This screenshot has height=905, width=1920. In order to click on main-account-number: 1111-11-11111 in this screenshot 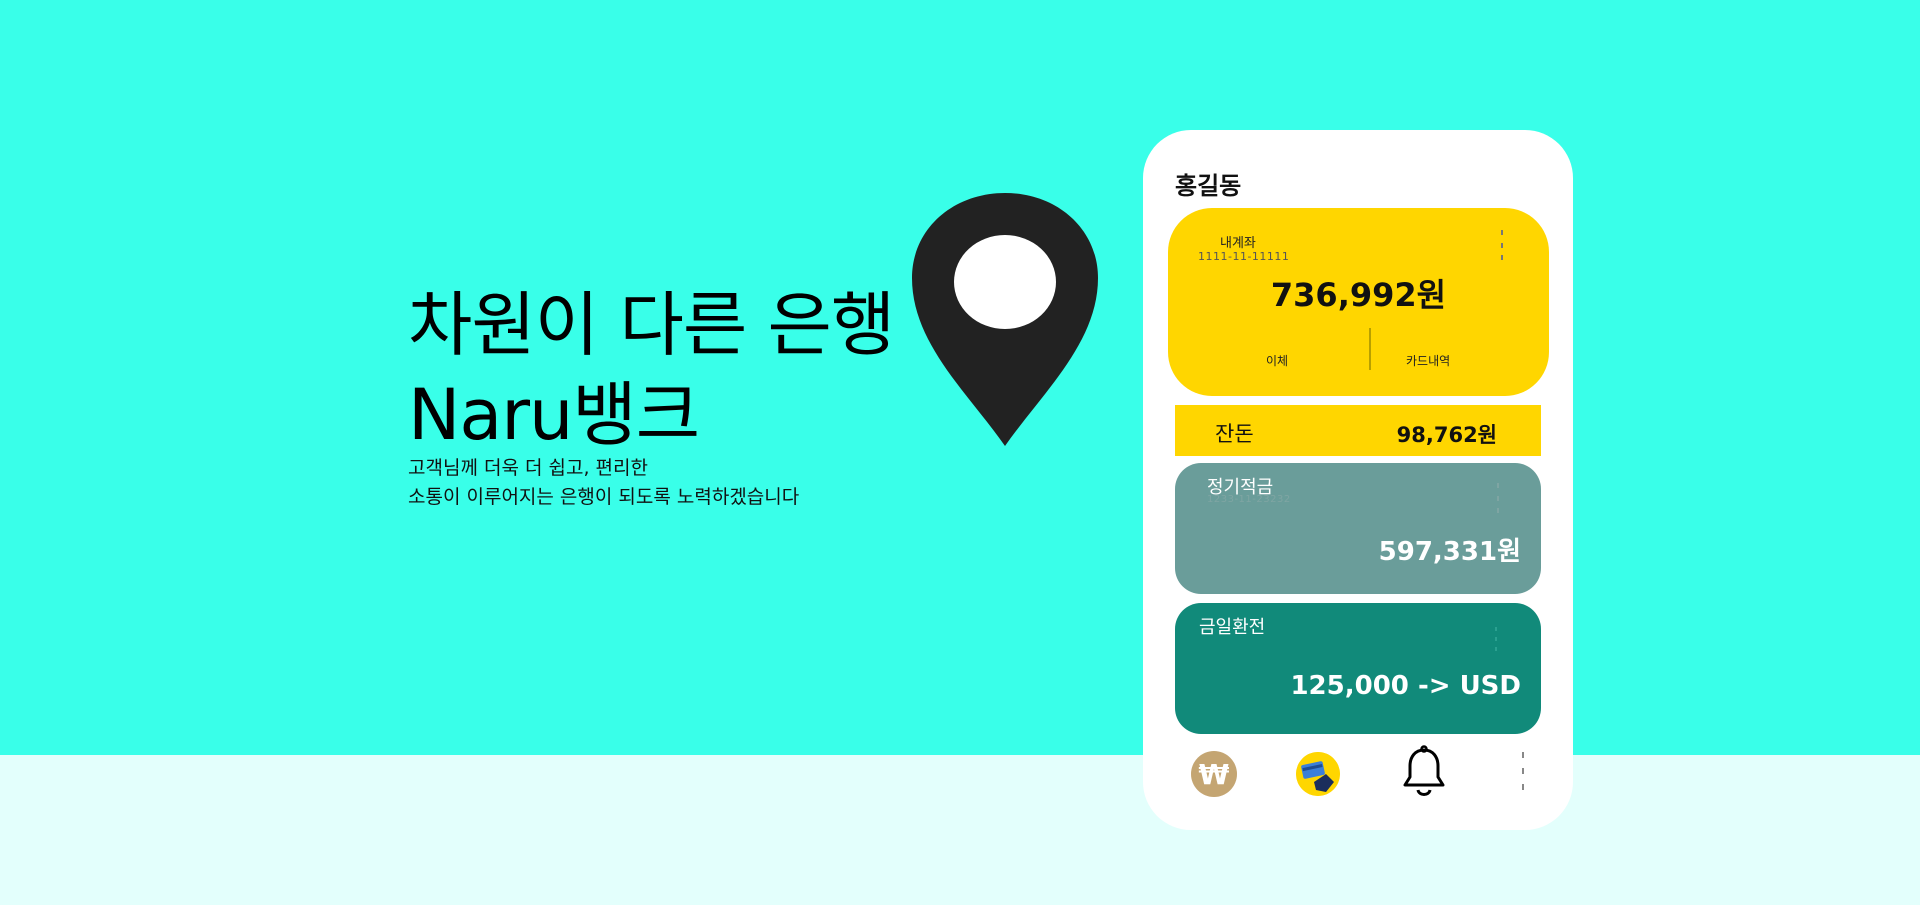, I will do `click(1244, 256)`.